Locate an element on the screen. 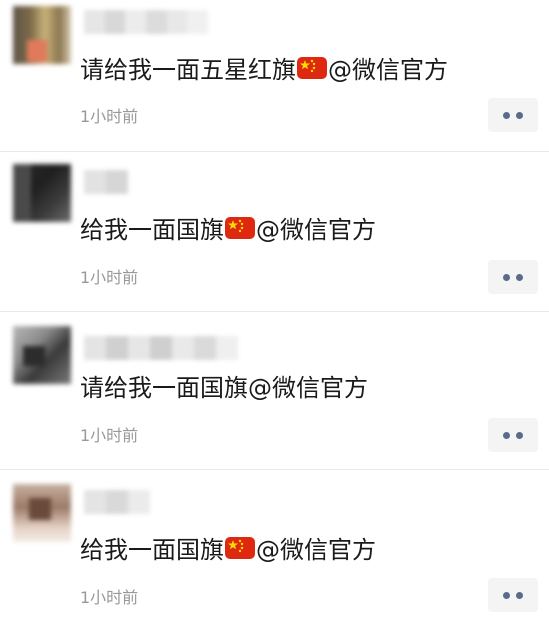  post-content: 请给我一面五星红旗 @微信官方 is located at coordinates (264, 67).